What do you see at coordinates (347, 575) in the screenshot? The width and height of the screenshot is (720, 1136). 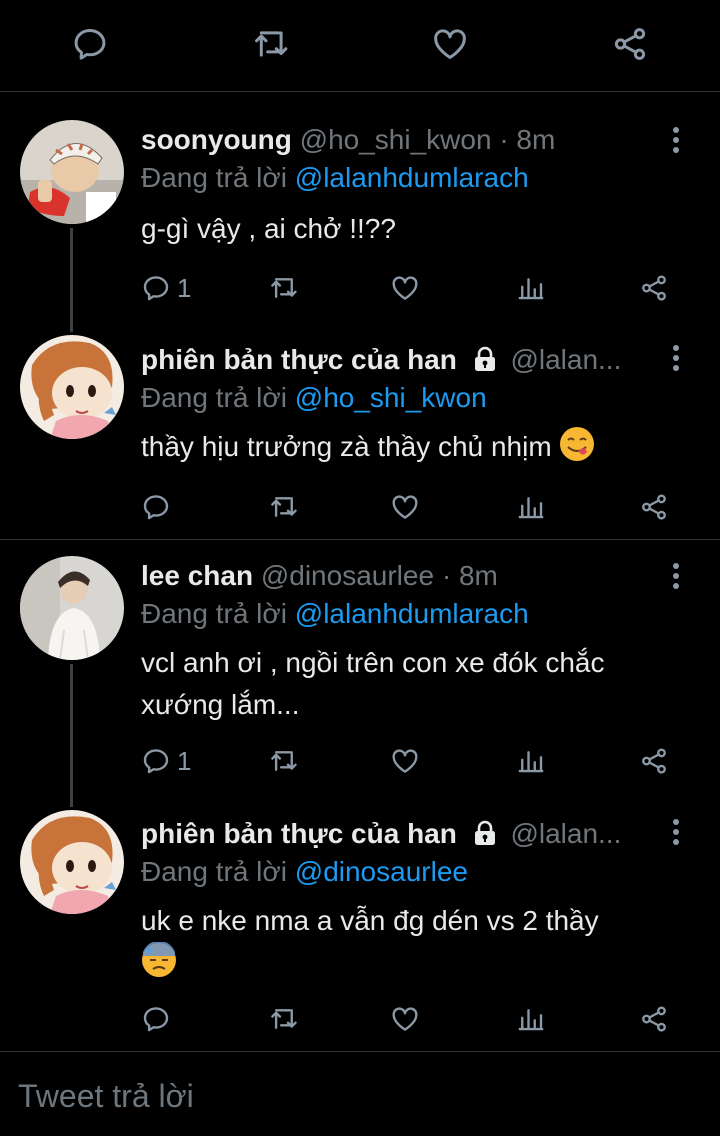 I see `user-handle: @dinosaurlee` at bounding box center [347, 575].